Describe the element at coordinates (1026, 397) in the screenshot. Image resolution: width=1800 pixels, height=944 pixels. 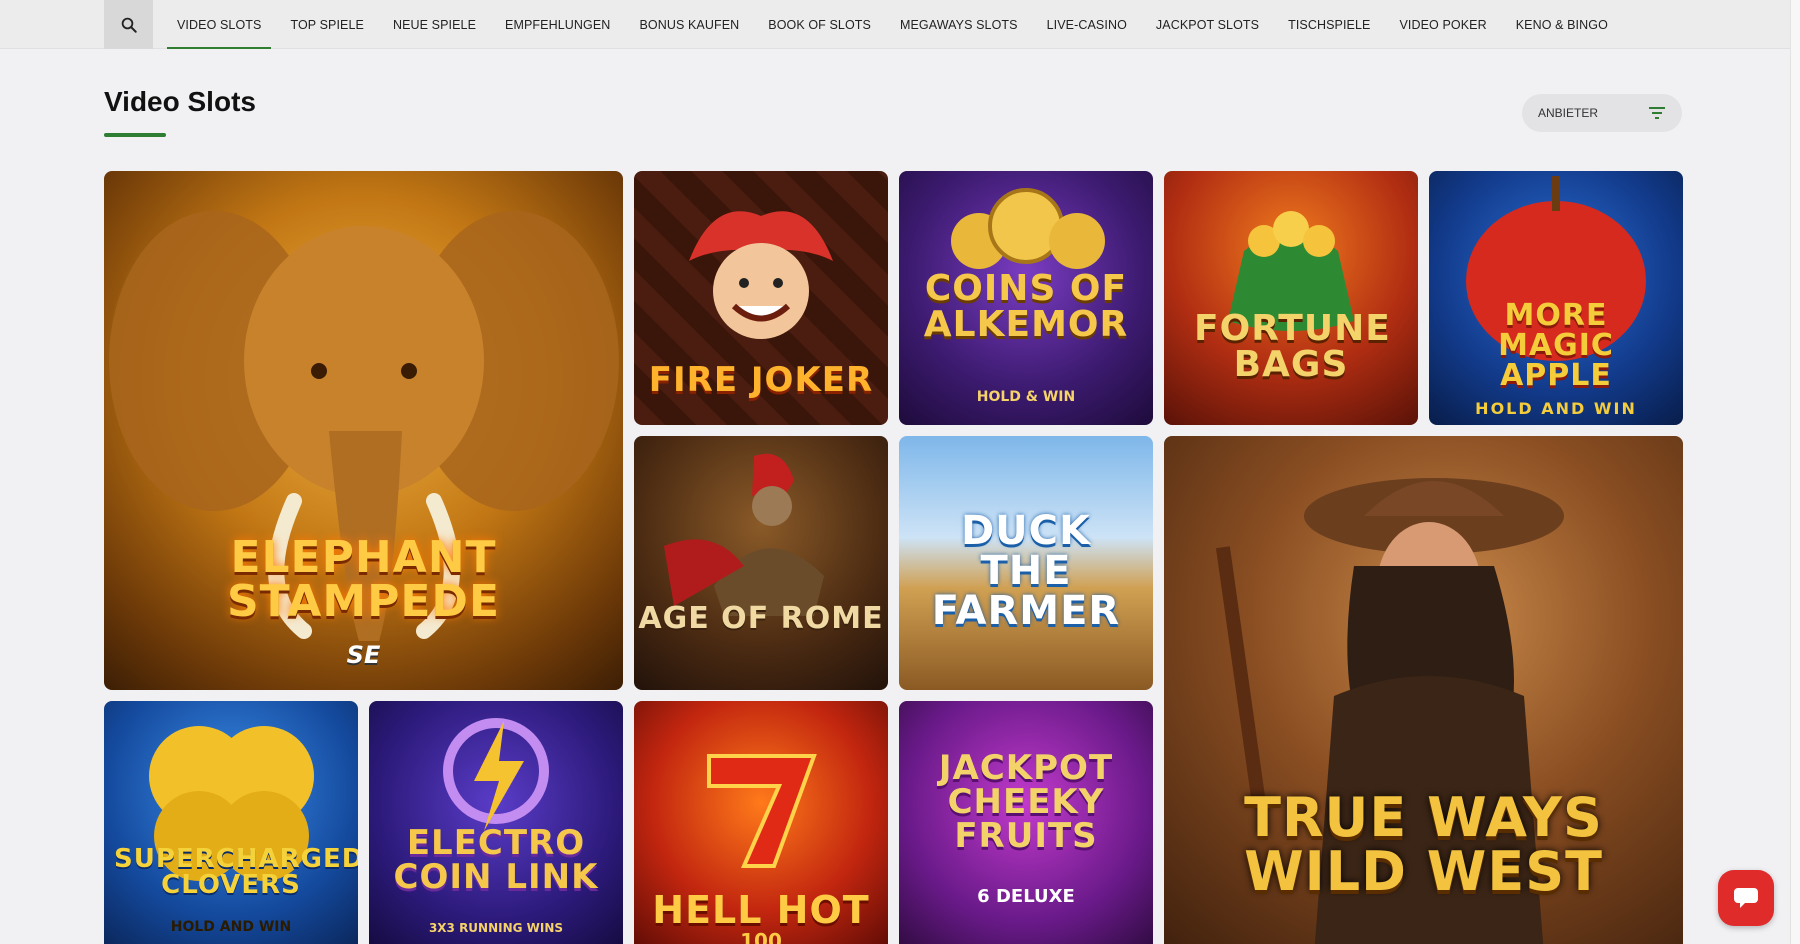
I see `game-subtitle: HOLD & WIN` at that location.